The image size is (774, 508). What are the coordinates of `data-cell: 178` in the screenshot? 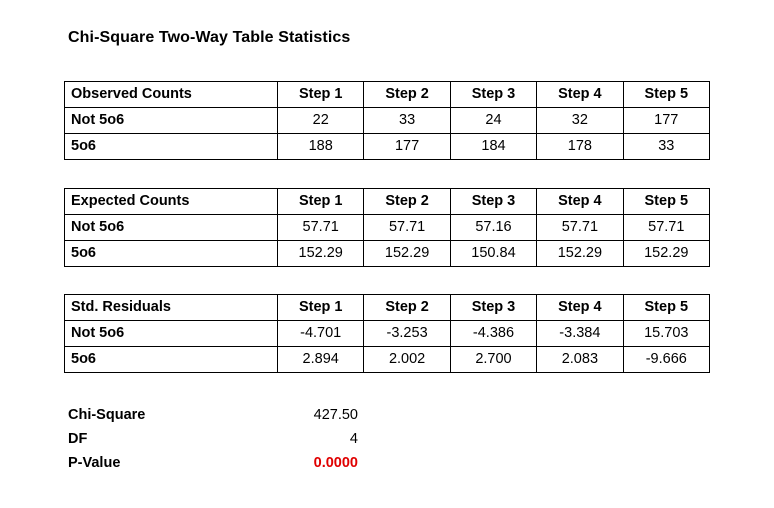 It's located at (580, 146).